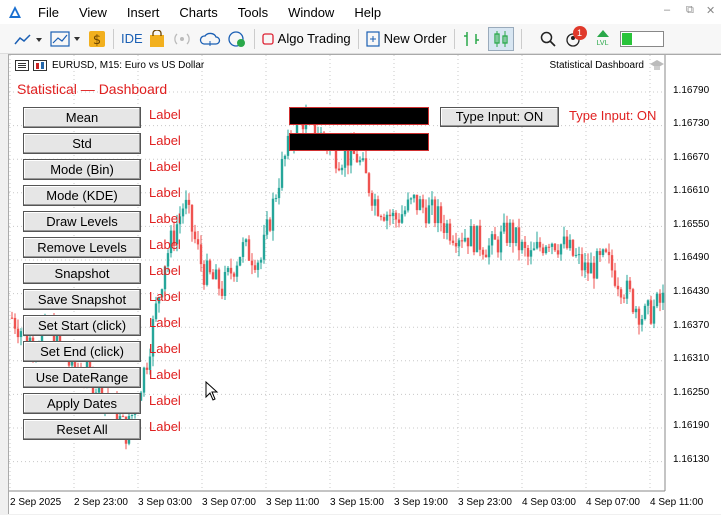 This screenshot has width=721, height=515. What do you see at coordinates (82, 117) in the screenshot?
I see `mean-button: Mean` at bounding box center [82, 117].